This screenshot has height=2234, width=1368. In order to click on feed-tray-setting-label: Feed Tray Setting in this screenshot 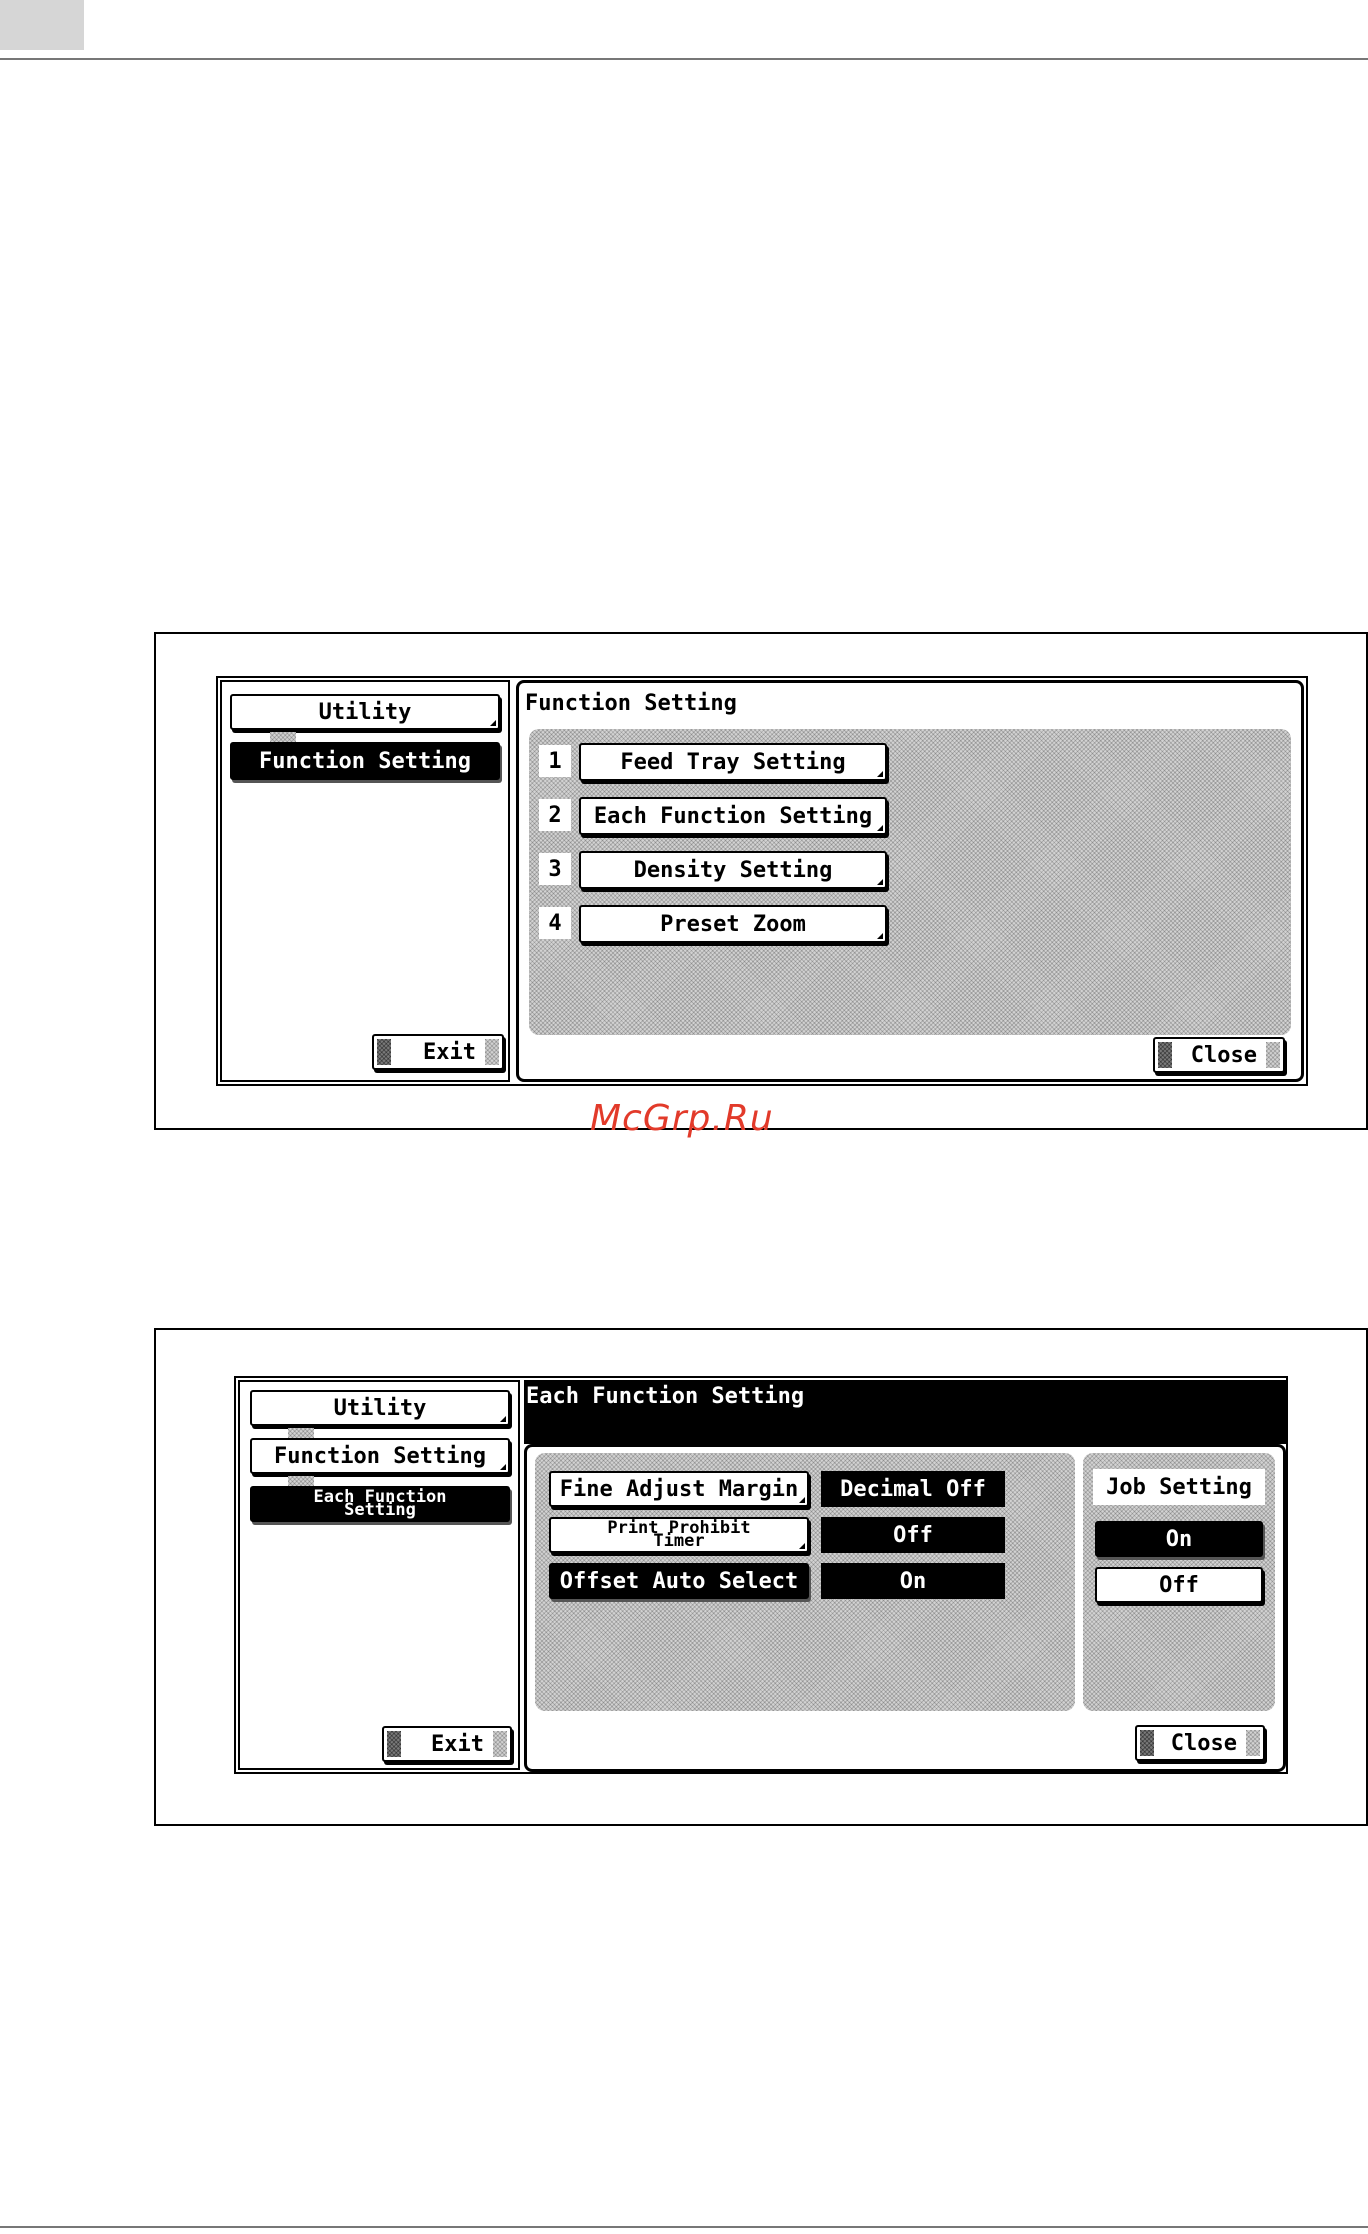, I will do `click(733, 762)`.